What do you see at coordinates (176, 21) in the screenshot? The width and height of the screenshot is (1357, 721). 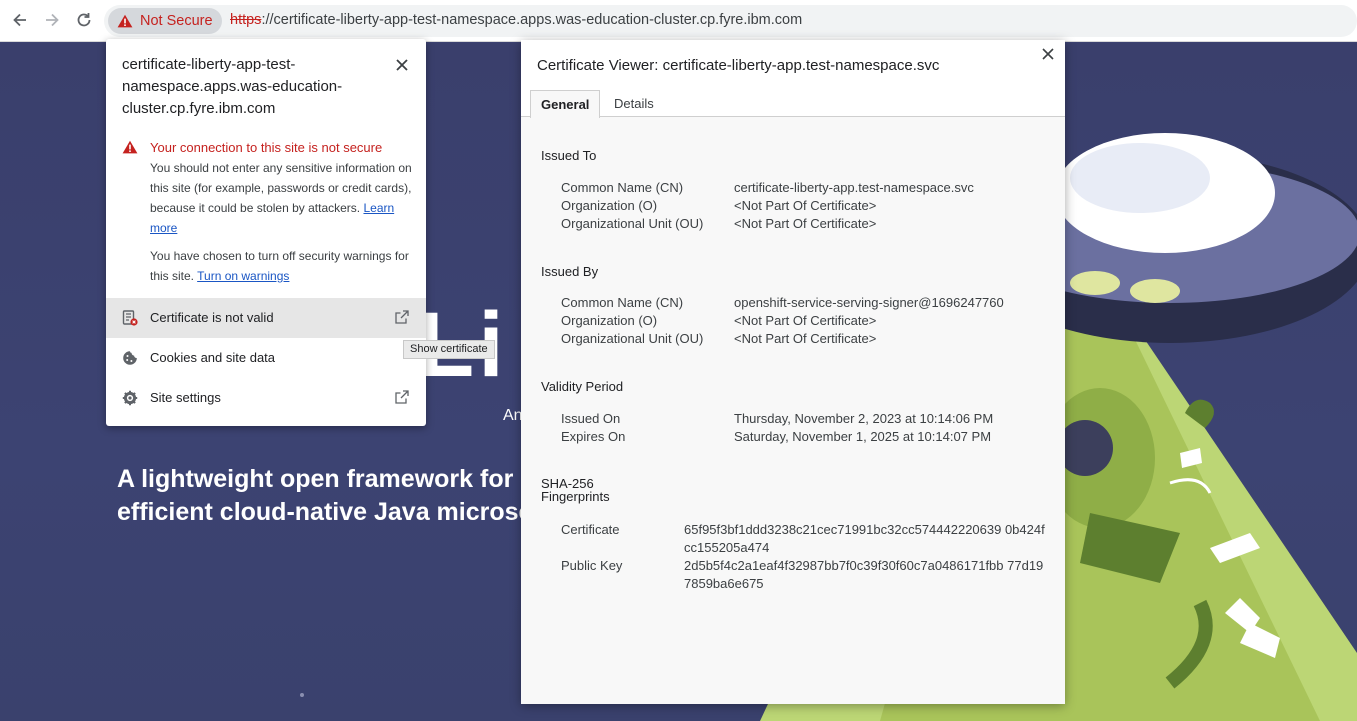 I see `security-chip-label: Not Secure` at bounding box center [176, 21].